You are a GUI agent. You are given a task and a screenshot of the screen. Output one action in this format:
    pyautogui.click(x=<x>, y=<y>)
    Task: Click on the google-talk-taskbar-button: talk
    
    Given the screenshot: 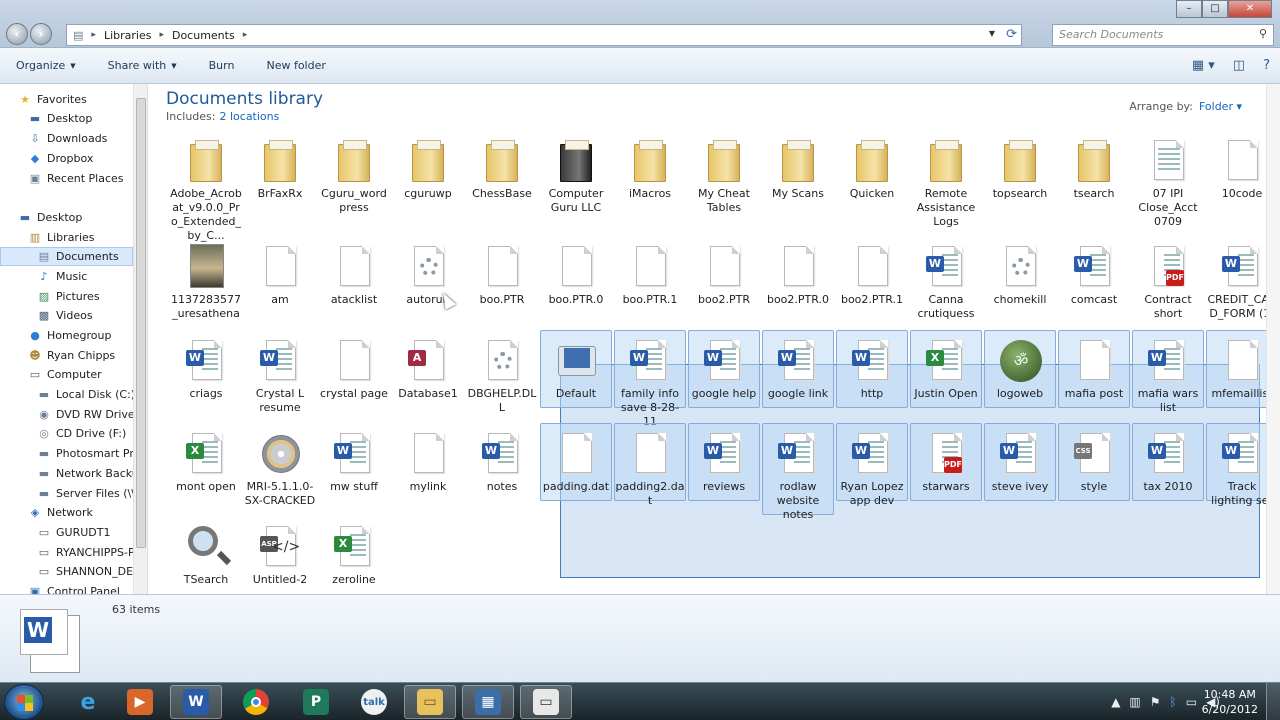 What is the action you would take?
    pyautogui.click(x=374, y=702)
    